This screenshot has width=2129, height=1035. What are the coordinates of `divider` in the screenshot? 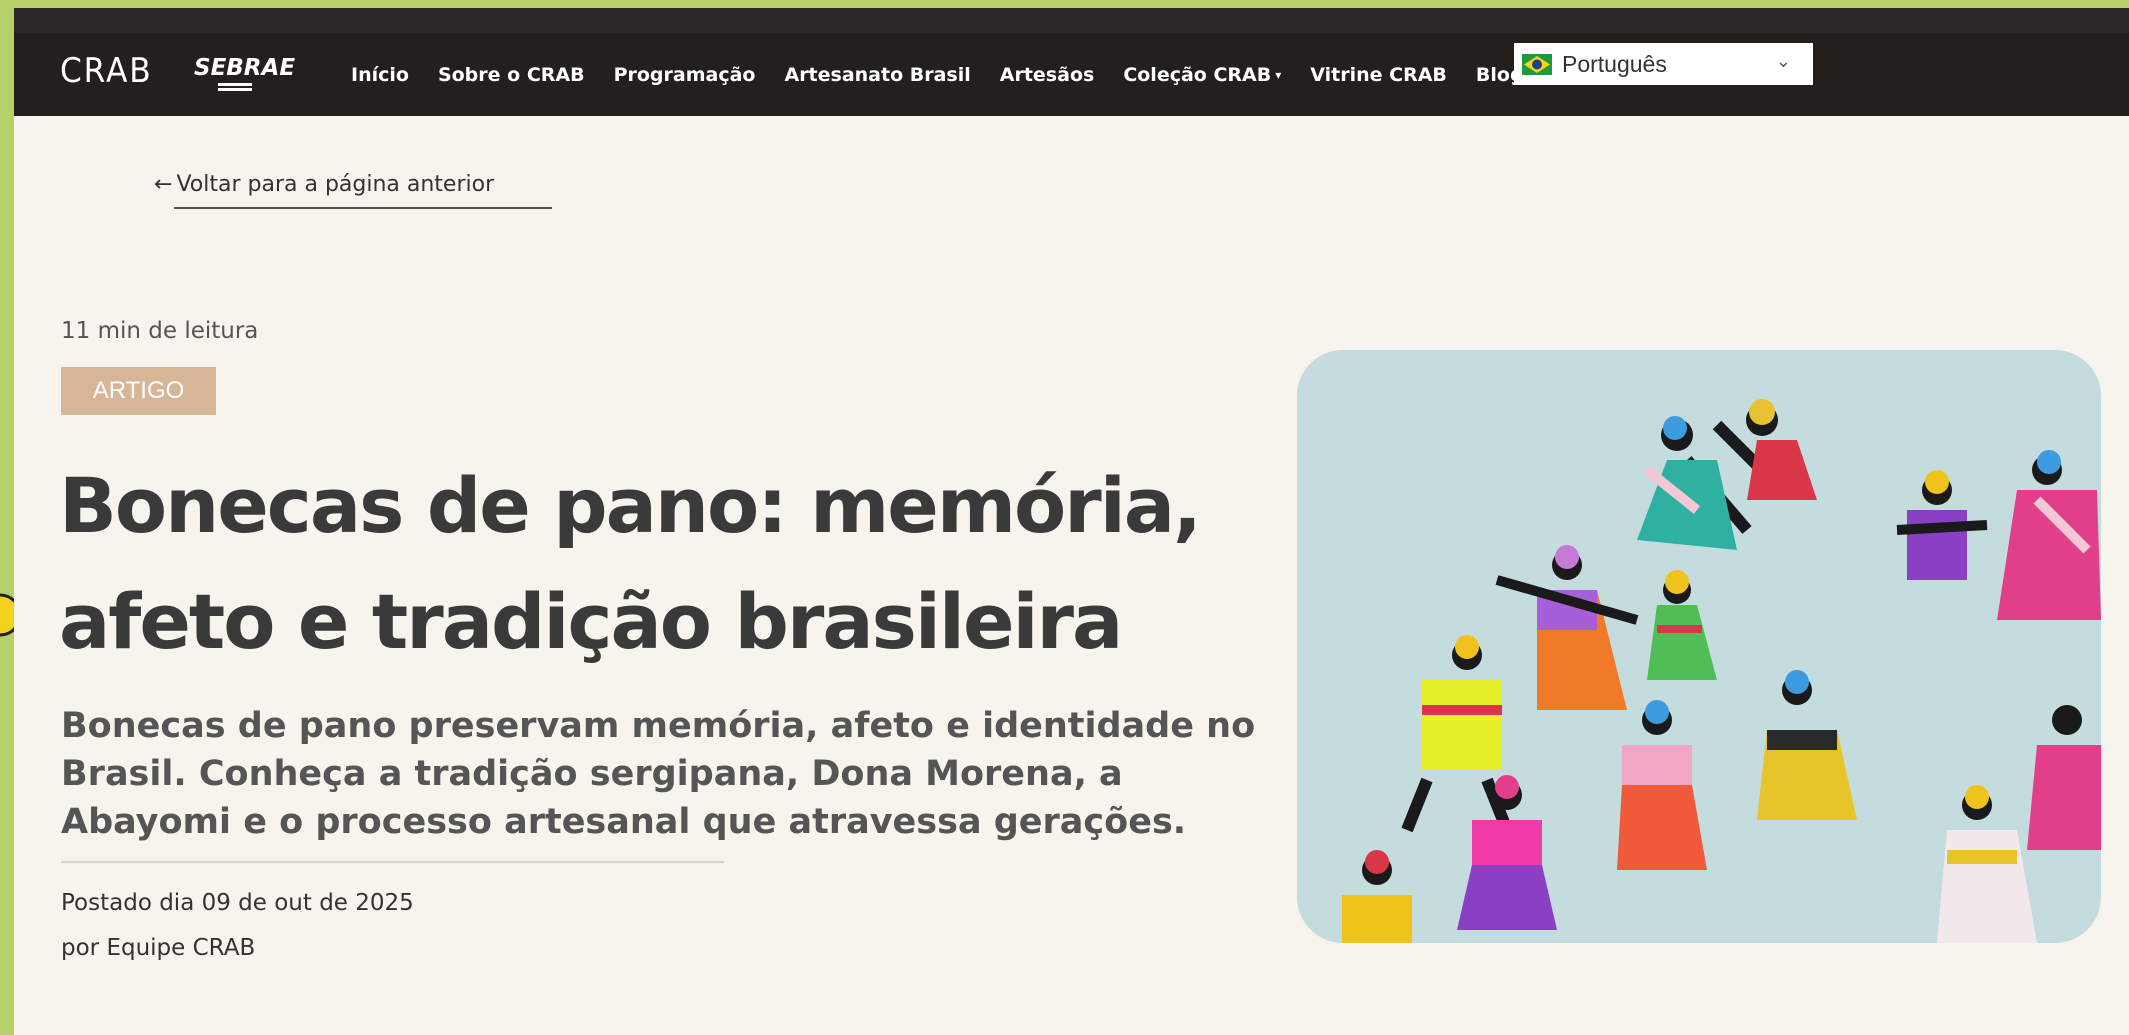 It's located at (392, 862).